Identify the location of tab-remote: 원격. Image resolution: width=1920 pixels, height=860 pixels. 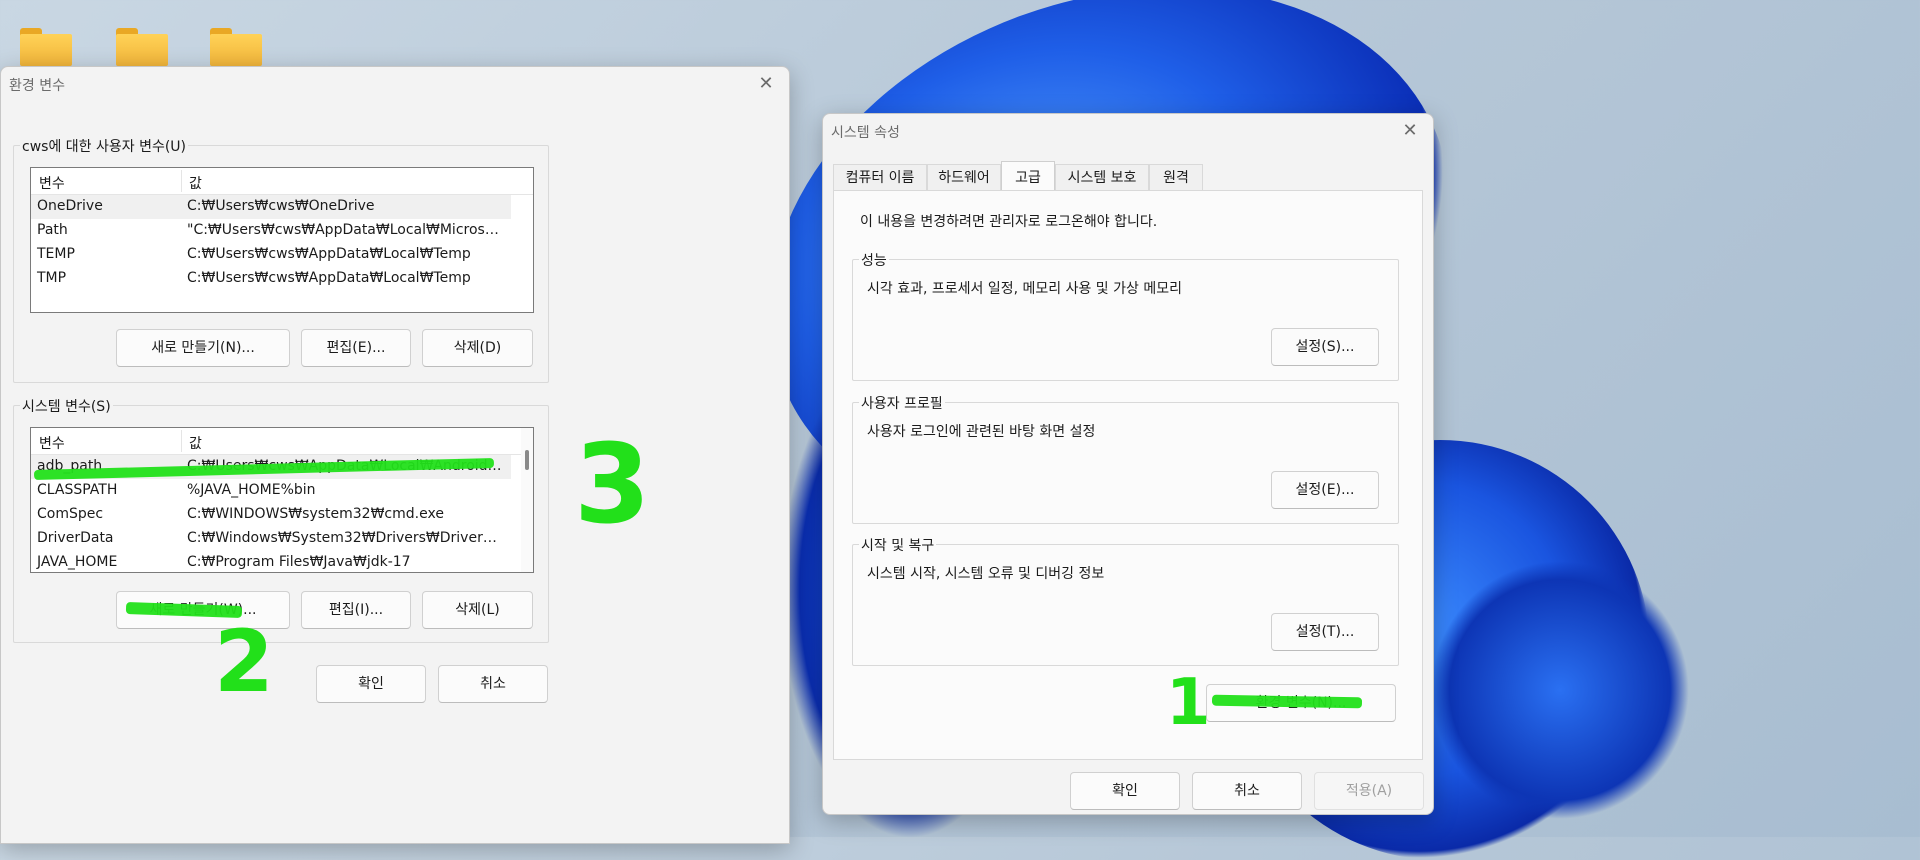
(1176, 177).